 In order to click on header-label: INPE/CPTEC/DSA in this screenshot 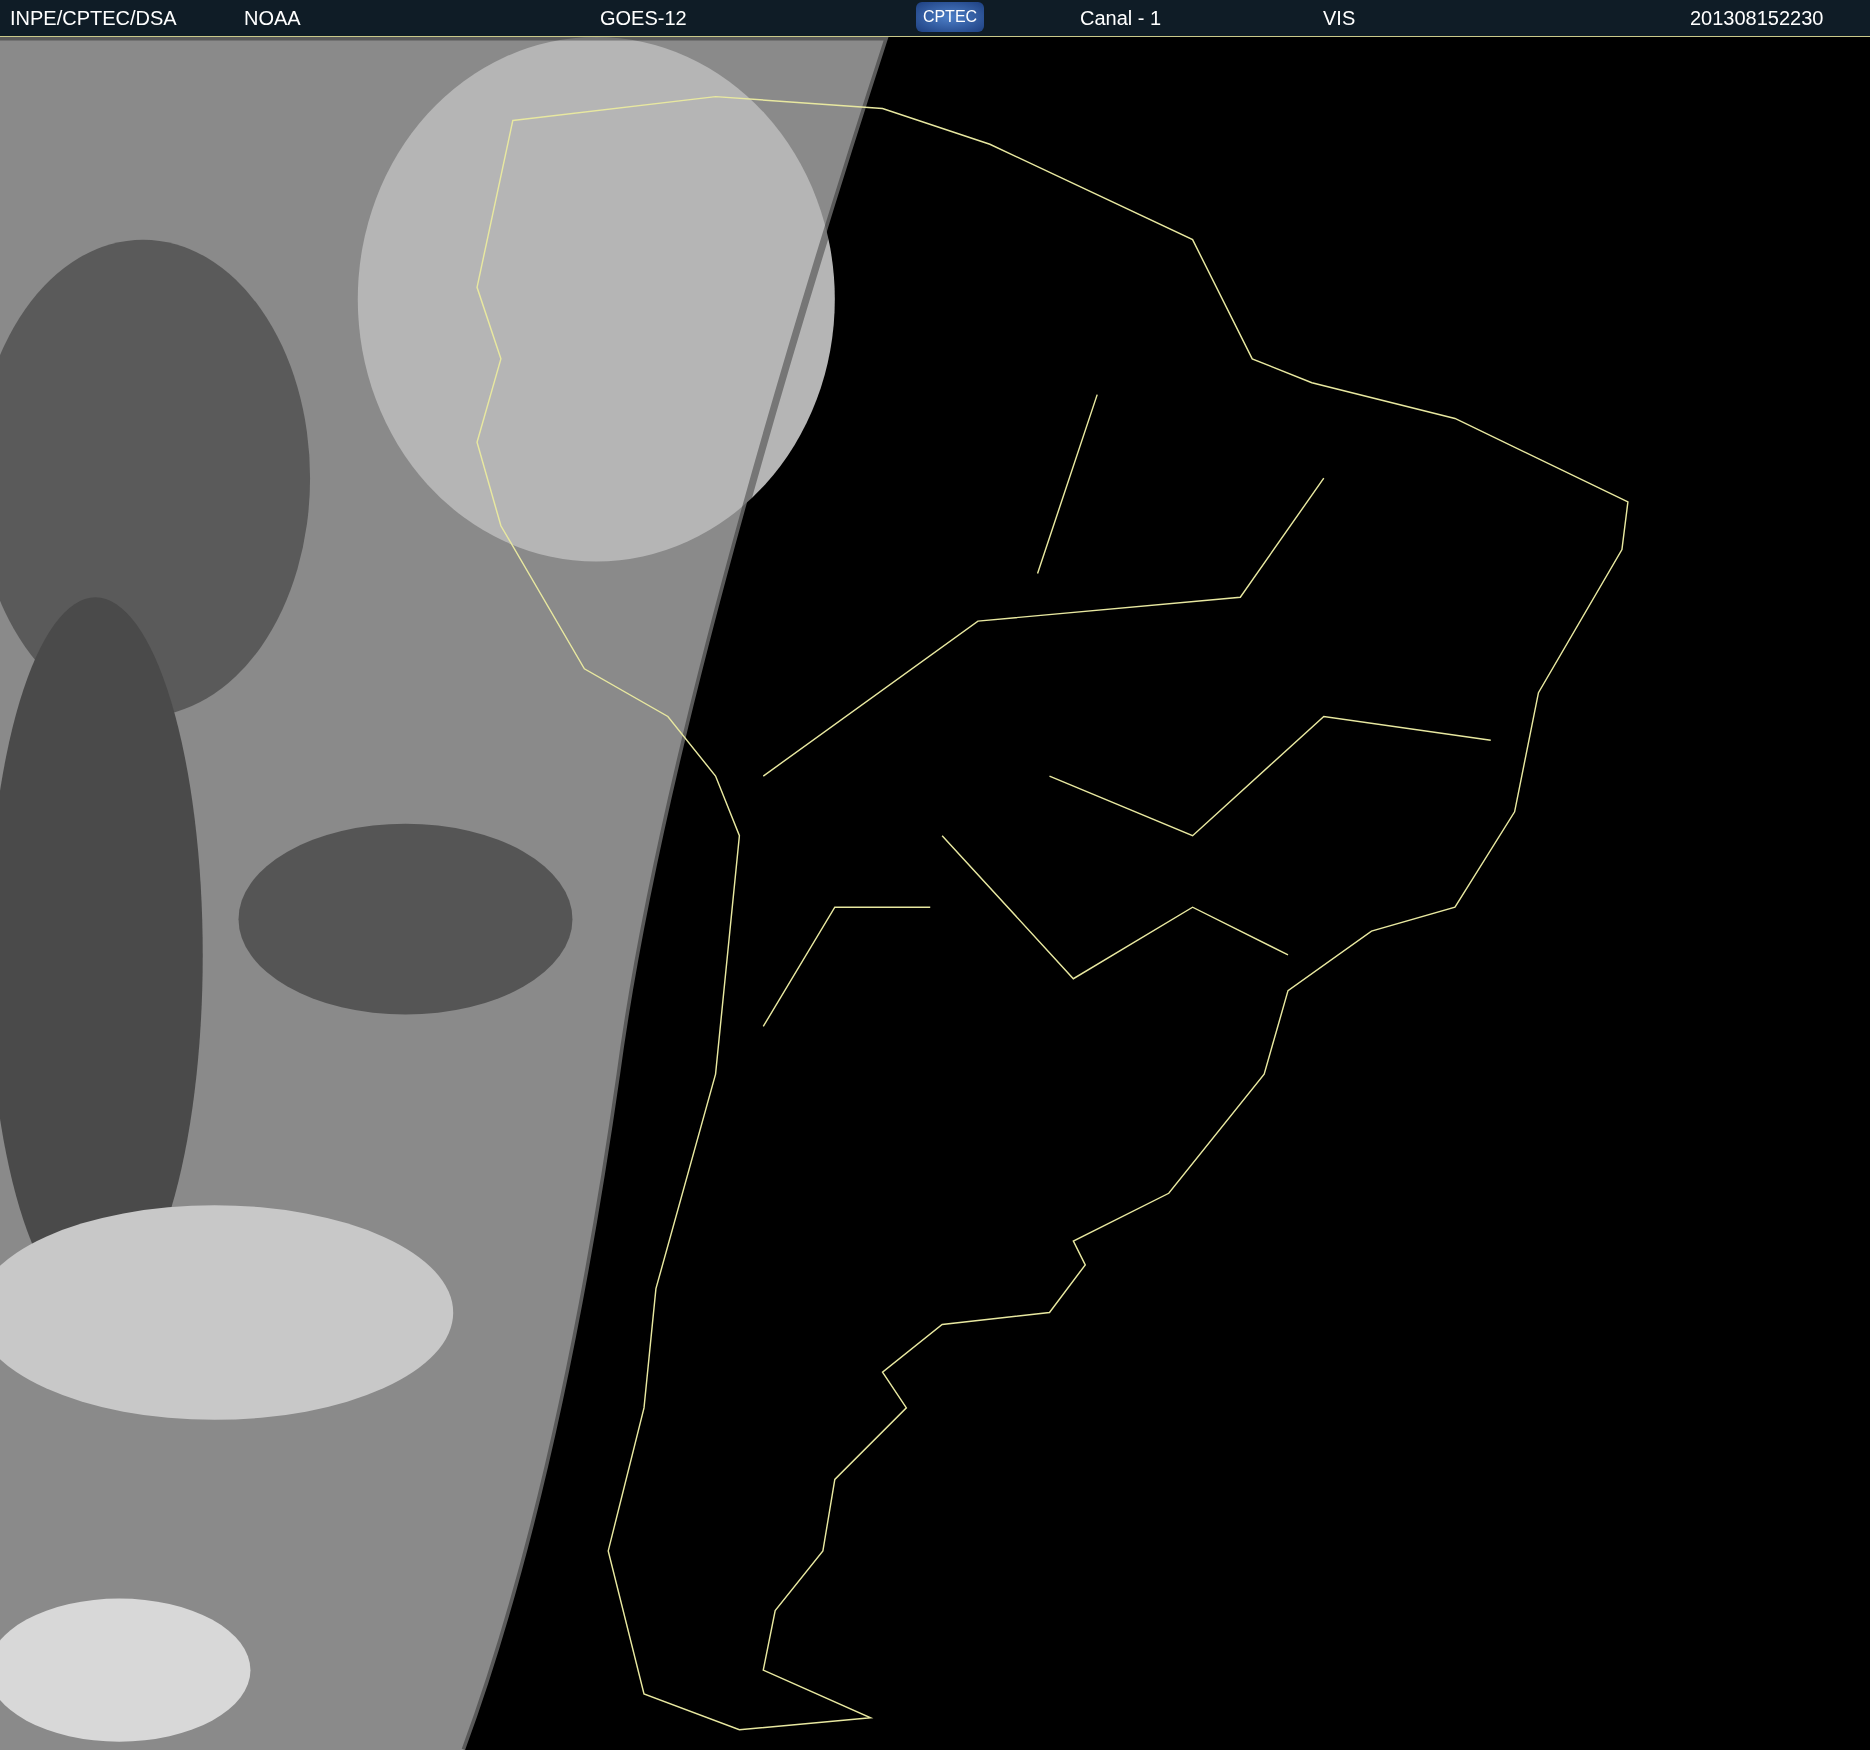, I will do `click(93, 18)`.